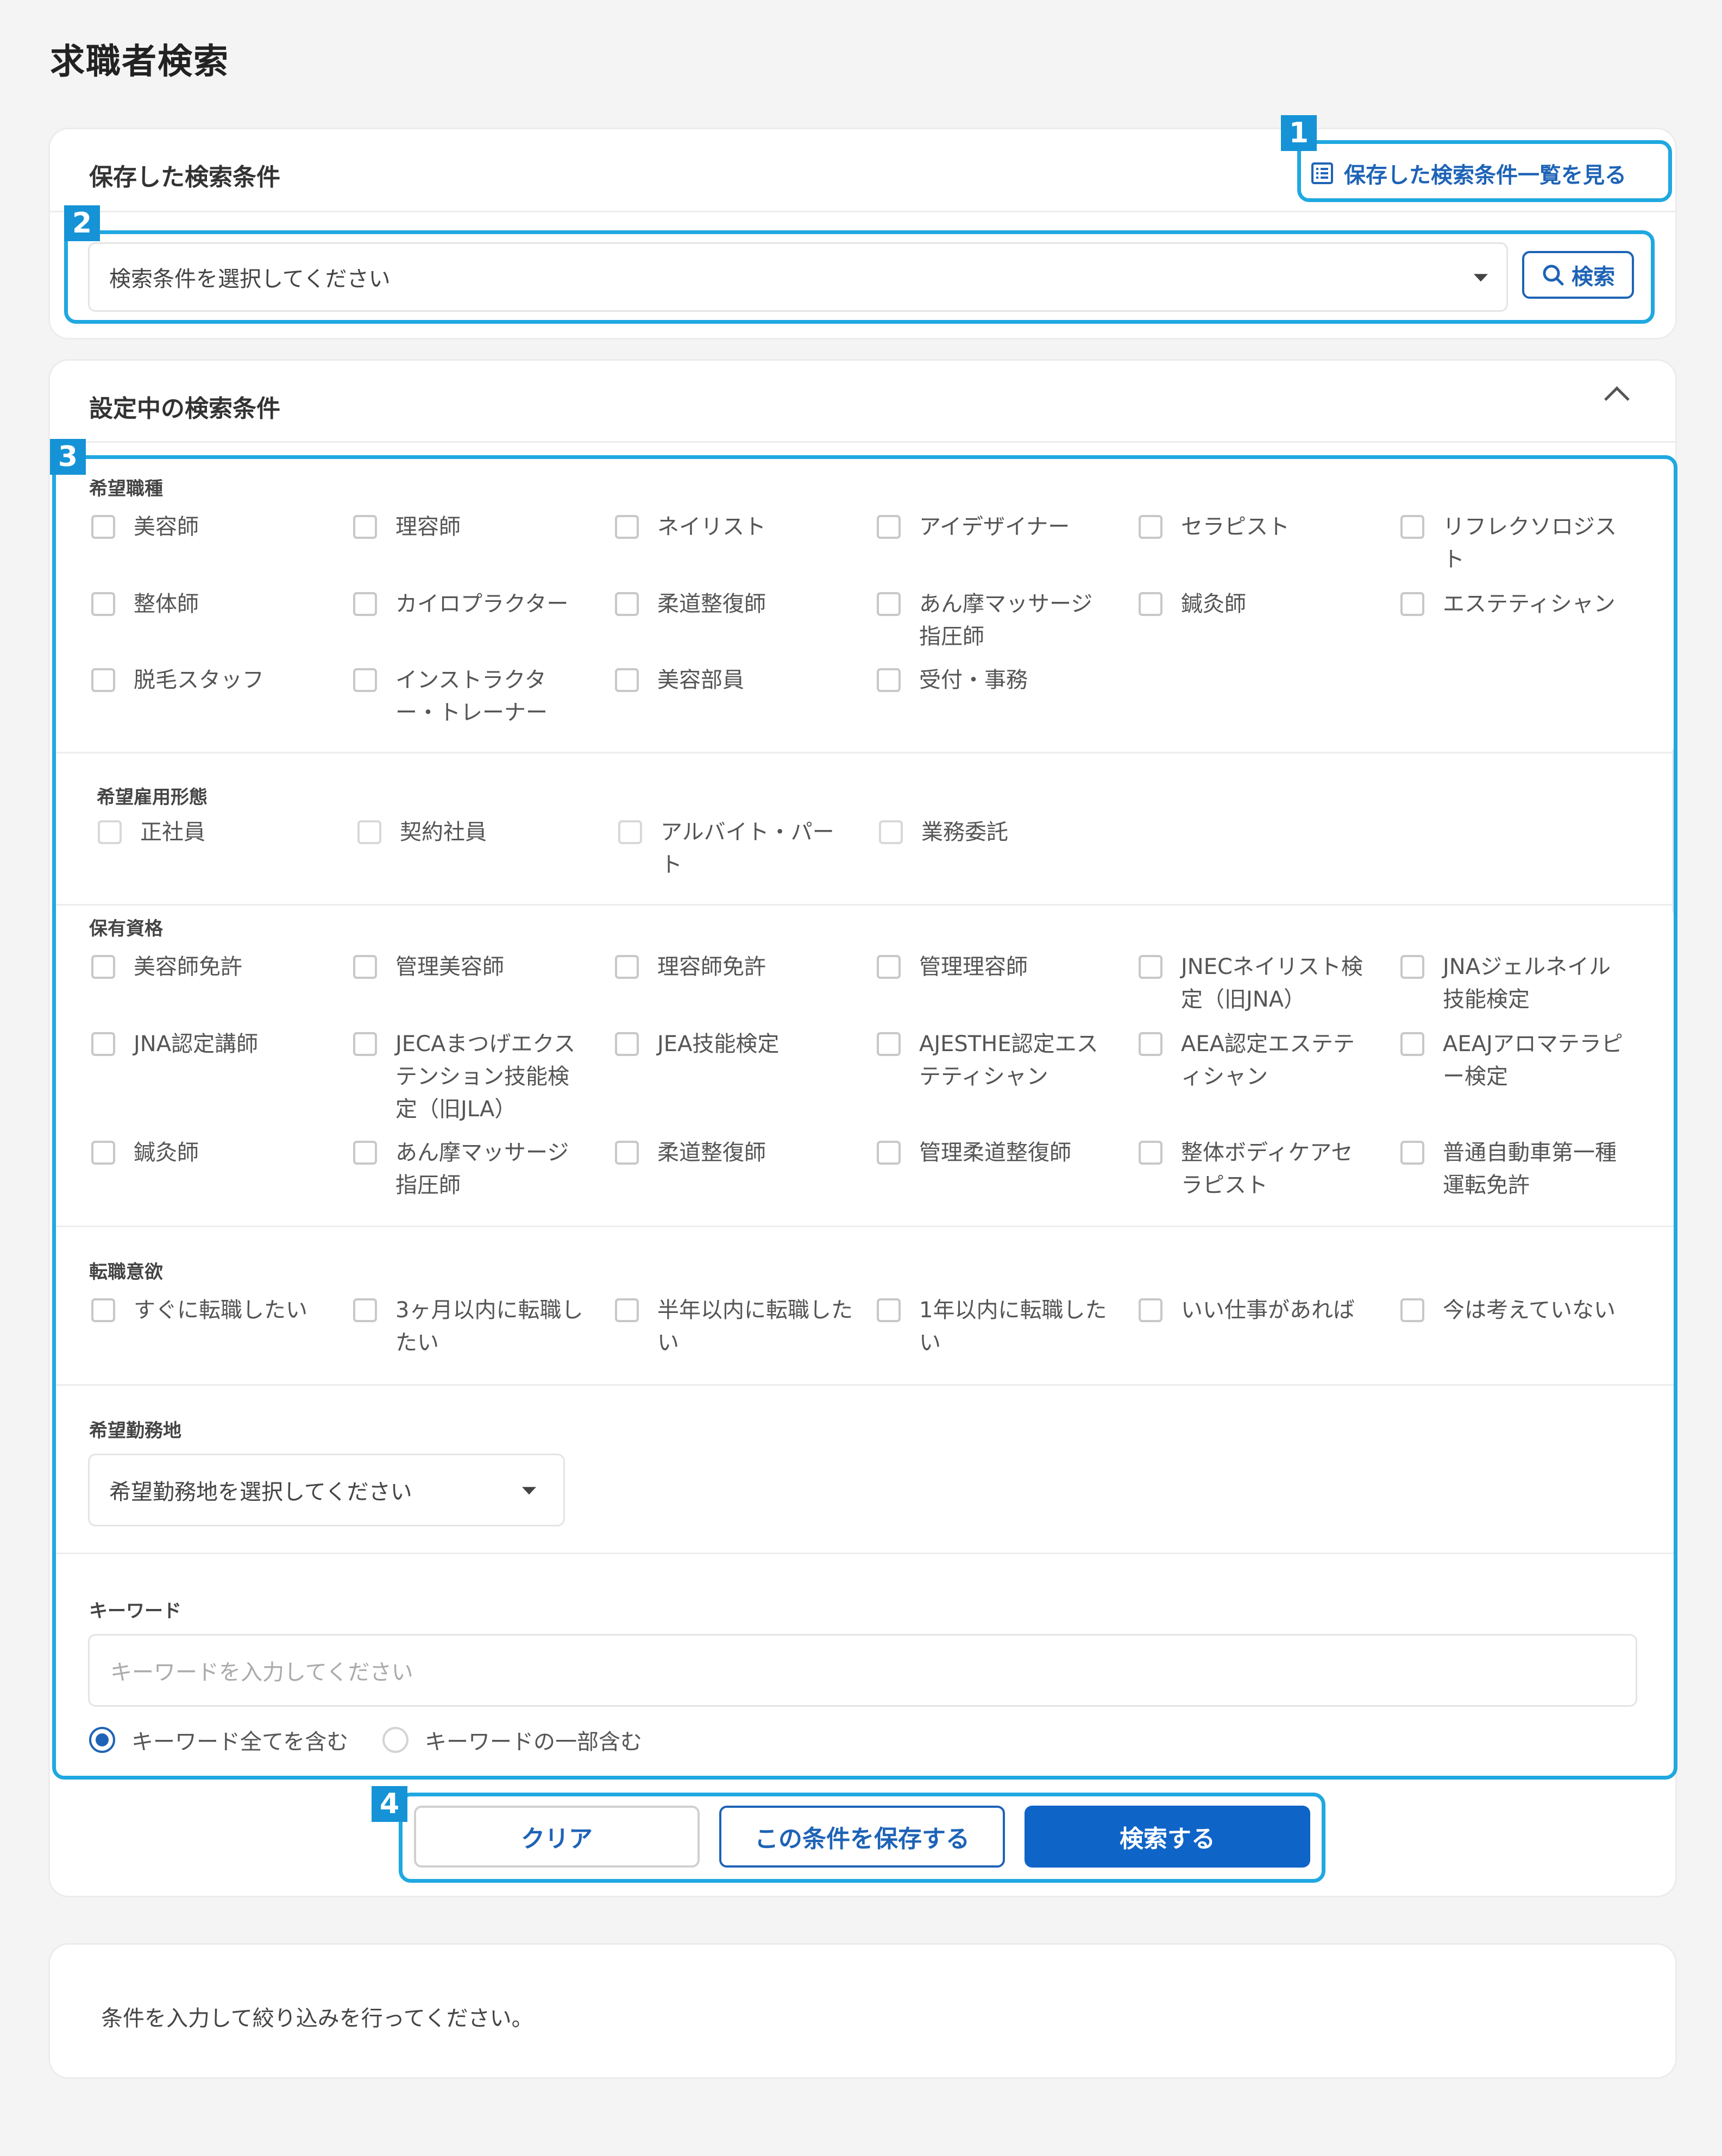 The width and height of the screenshot is (1722, 2156). What do you see at coordinates (68, 457) in the screenshot?
I see `badge-3: 3` at bounding box center [68, 457].